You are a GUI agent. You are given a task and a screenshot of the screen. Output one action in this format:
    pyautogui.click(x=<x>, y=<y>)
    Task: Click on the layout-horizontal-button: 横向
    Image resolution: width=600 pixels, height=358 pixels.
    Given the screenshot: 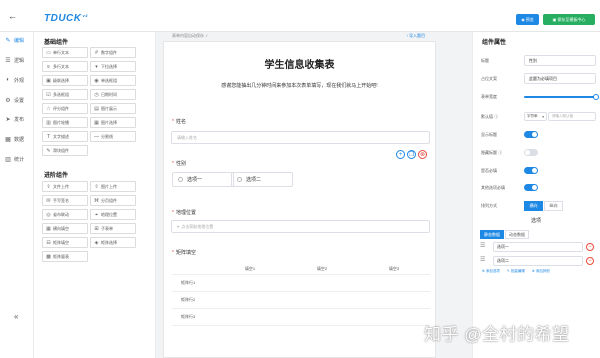 What is the action you would take?
    pyautogui.click(x=533, y=206)
    